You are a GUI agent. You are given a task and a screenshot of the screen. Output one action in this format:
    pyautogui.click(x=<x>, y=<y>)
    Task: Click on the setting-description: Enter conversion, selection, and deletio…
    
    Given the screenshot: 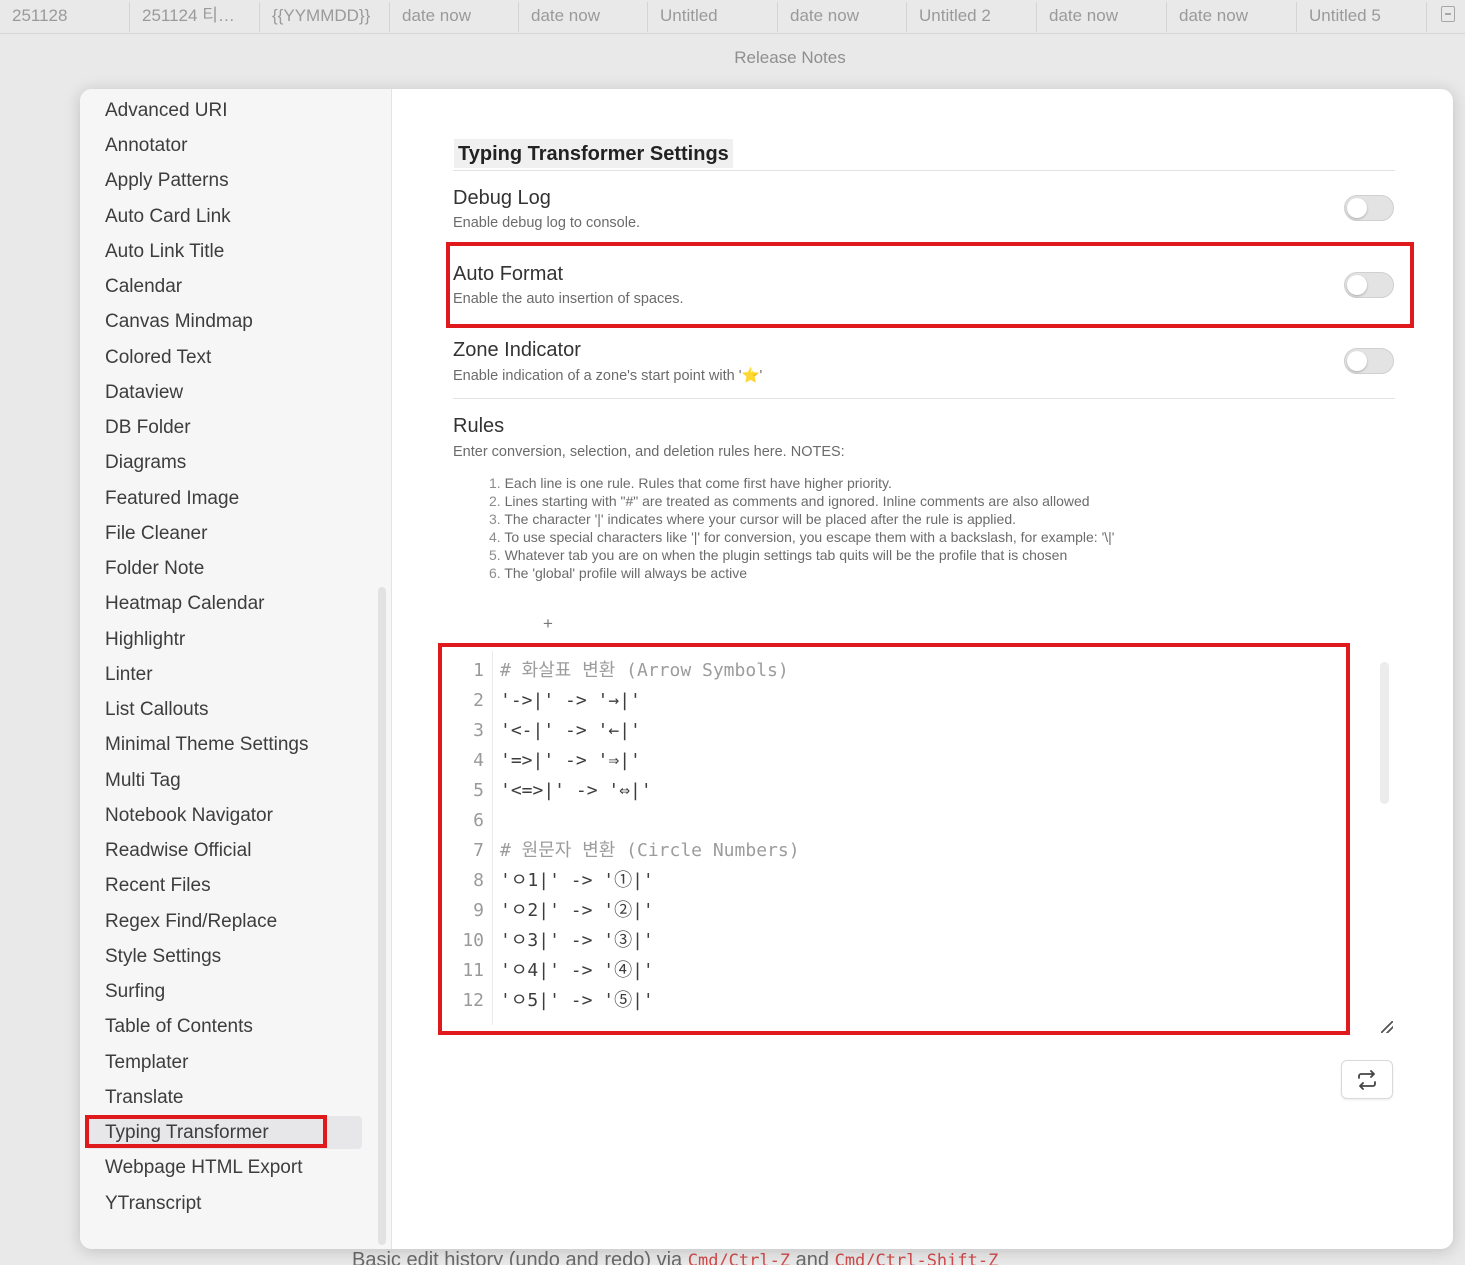 What is the action you would take?
    pyautogui.click(x=649, y=452)
    